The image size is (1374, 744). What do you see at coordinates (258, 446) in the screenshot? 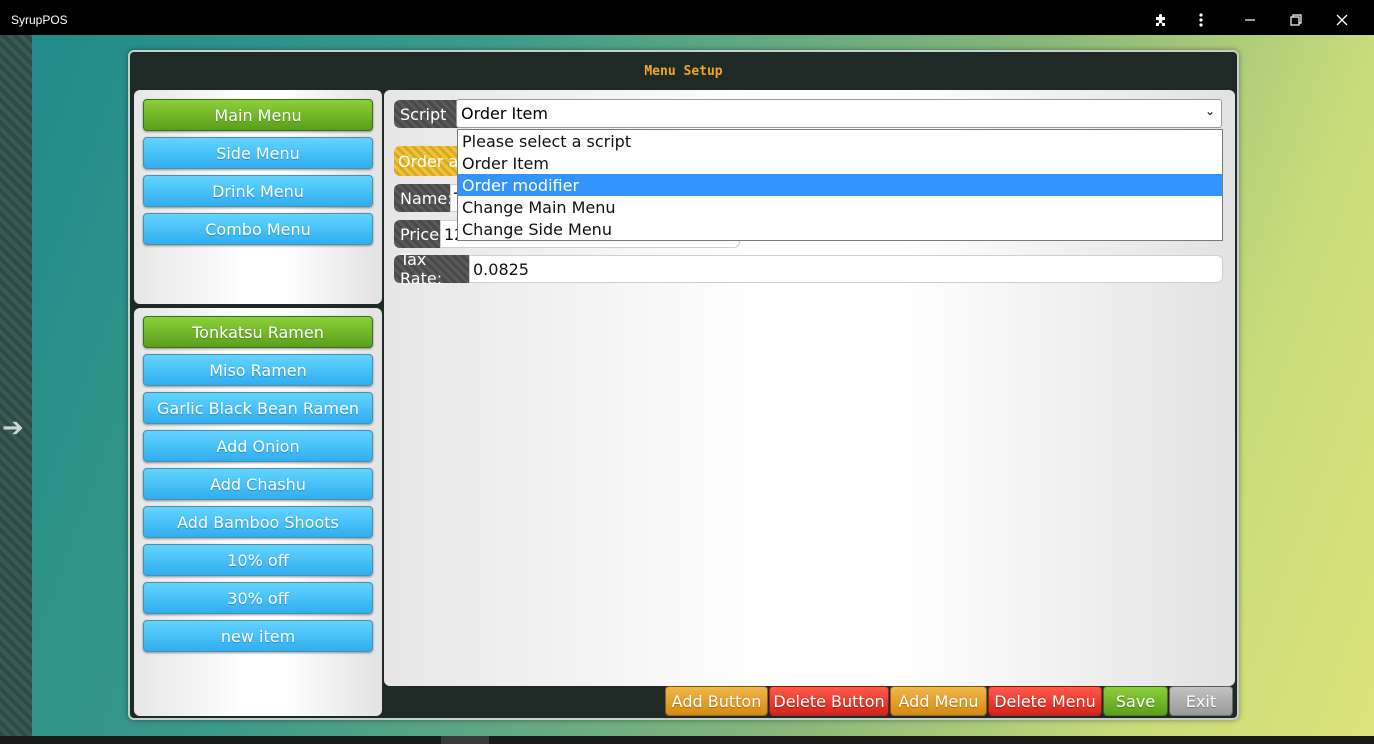
I see `item-button: Add Onion` at bounding box center [258, 446].